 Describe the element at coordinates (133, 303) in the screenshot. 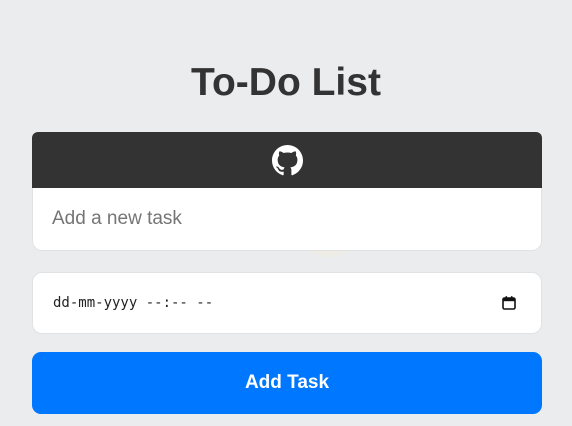

I see `datetime-display: dd-mm-yyyy --:-- --` at that location.